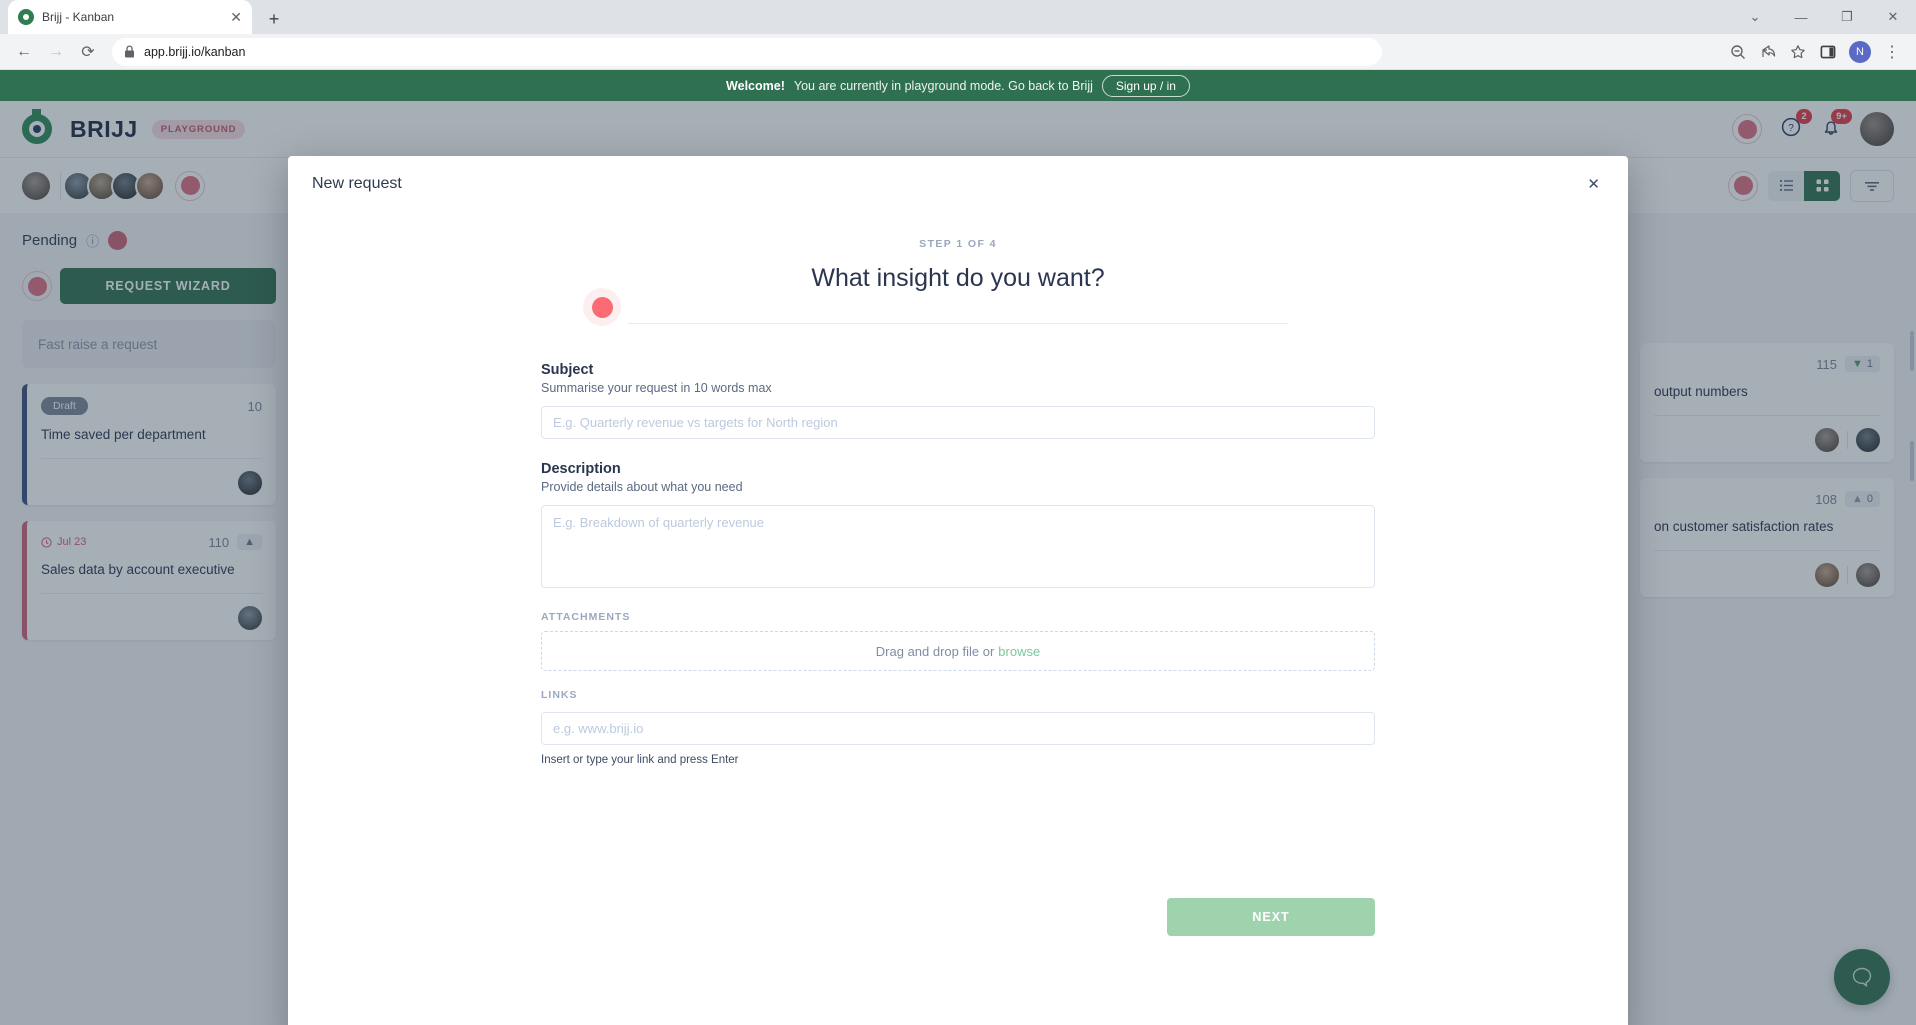 The image size is (1916, 1025). I want to click on close-modal-icon: ✕, so click(1593, 184).